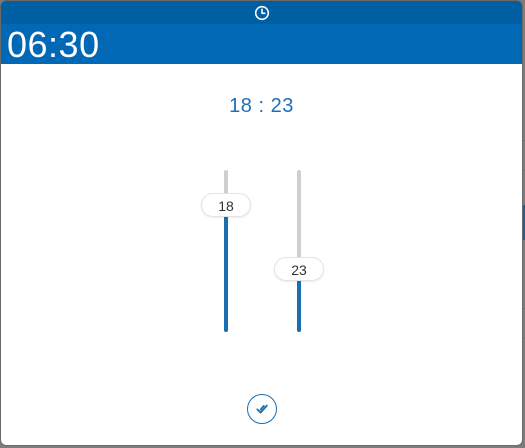  I want to click on header-icon-bar, so click(261, 12).